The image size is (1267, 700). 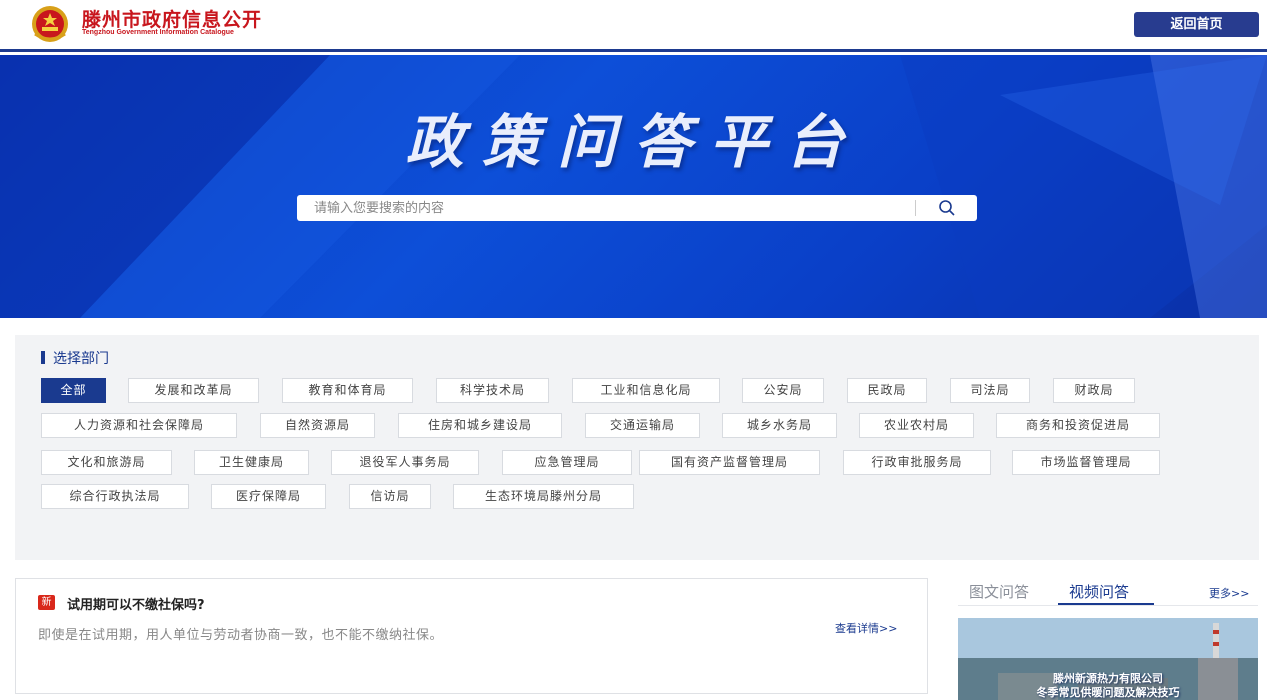 I want to click on active-tab-indicator, so click(x=1106, y=604).